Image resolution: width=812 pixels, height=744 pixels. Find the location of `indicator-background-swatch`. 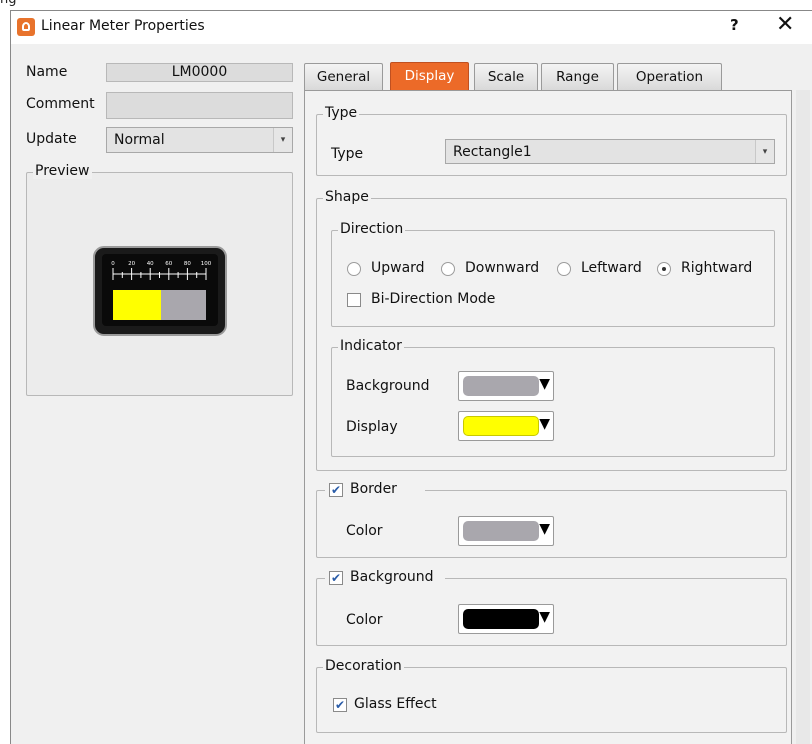

indicator-background-swatch is located at coordinates (501, 386).